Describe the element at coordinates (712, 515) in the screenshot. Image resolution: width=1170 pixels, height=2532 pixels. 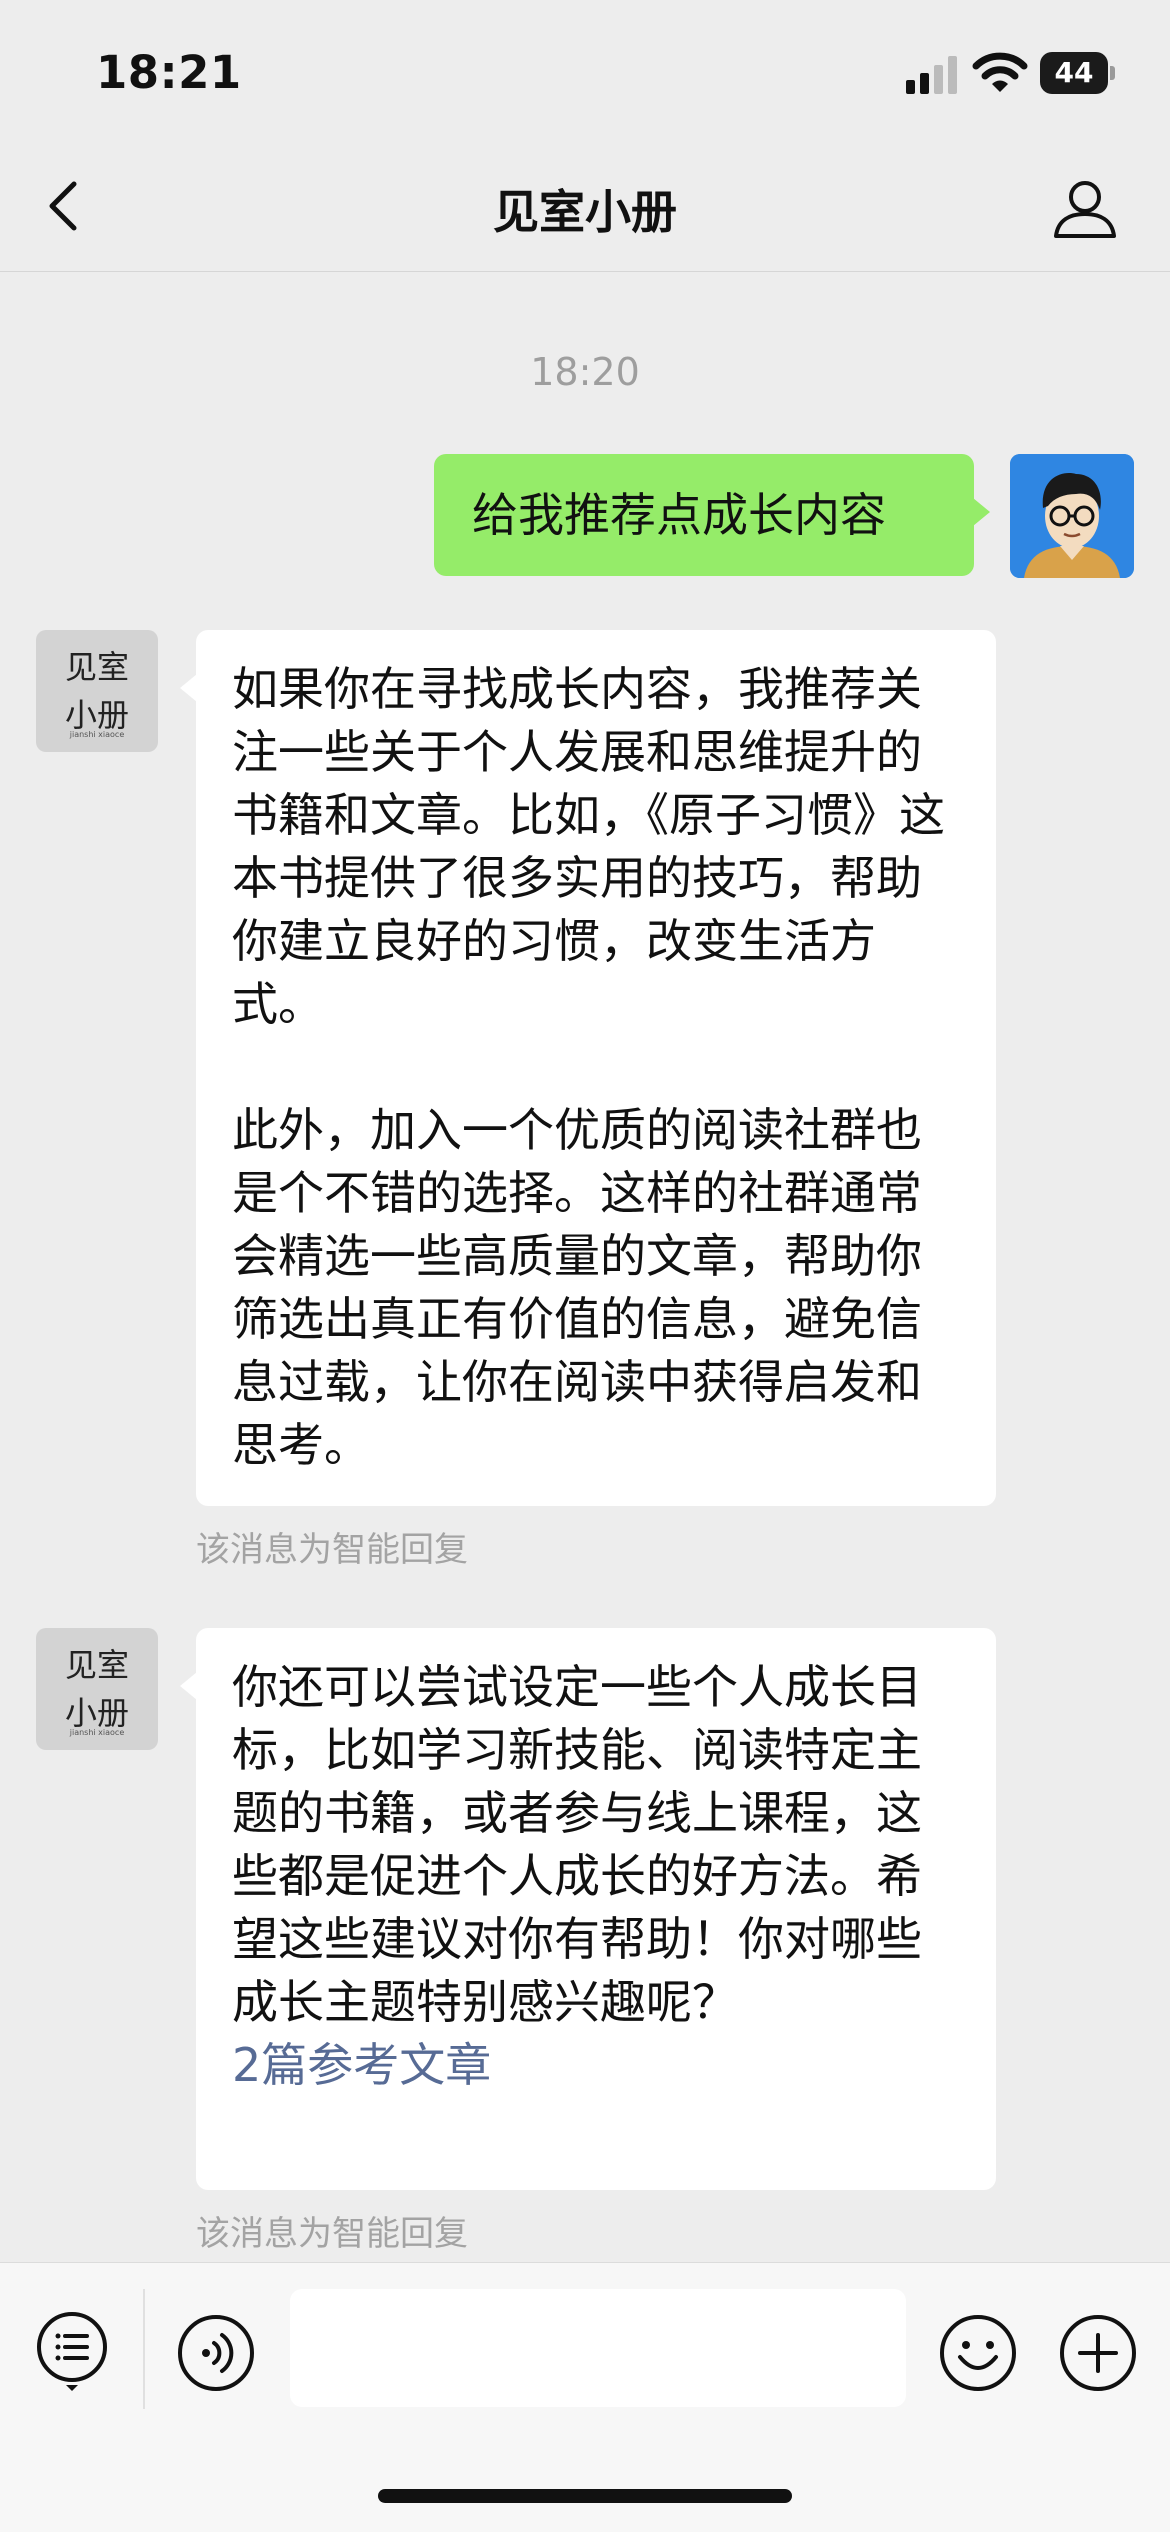
I see `outgoing-message: 给我推荐点成长内容` at that location.